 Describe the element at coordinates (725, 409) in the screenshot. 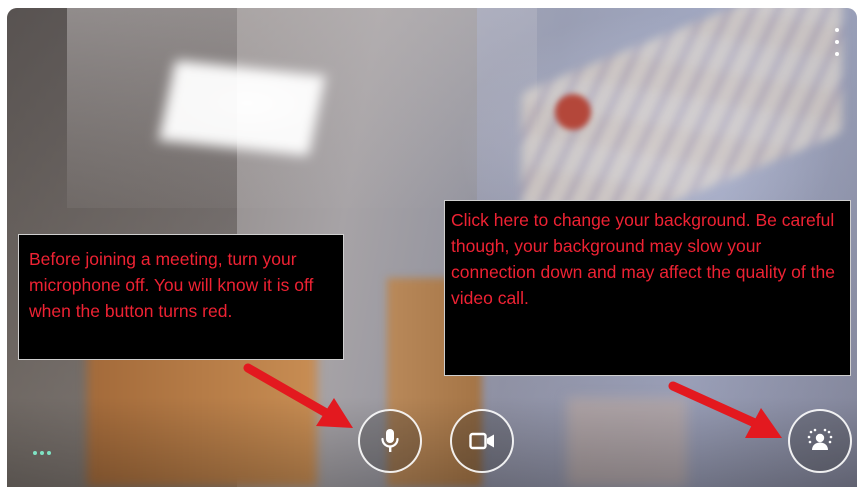

I see `arrow-to-background-icon` at that location.